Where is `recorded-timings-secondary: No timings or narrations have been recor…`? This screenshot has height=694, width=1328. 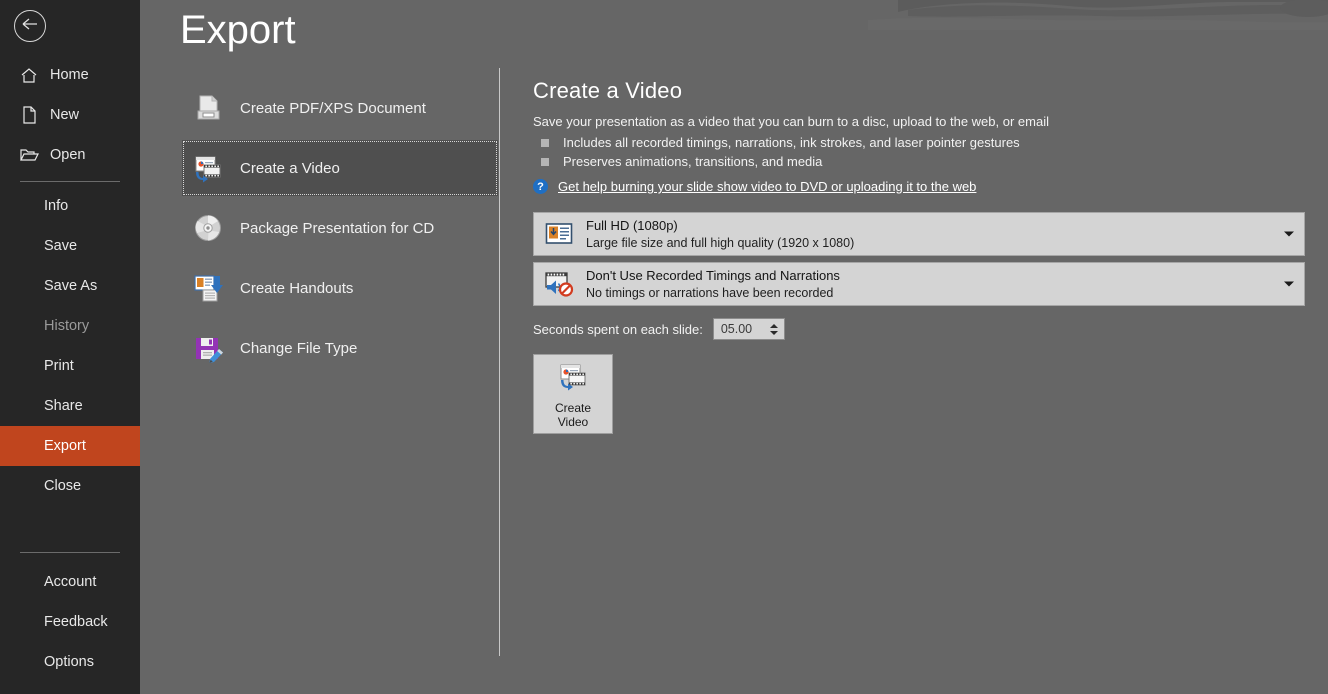 recorded-timings-secondary: No timings or narrations have been recor… is located at coordinates (710, 292).